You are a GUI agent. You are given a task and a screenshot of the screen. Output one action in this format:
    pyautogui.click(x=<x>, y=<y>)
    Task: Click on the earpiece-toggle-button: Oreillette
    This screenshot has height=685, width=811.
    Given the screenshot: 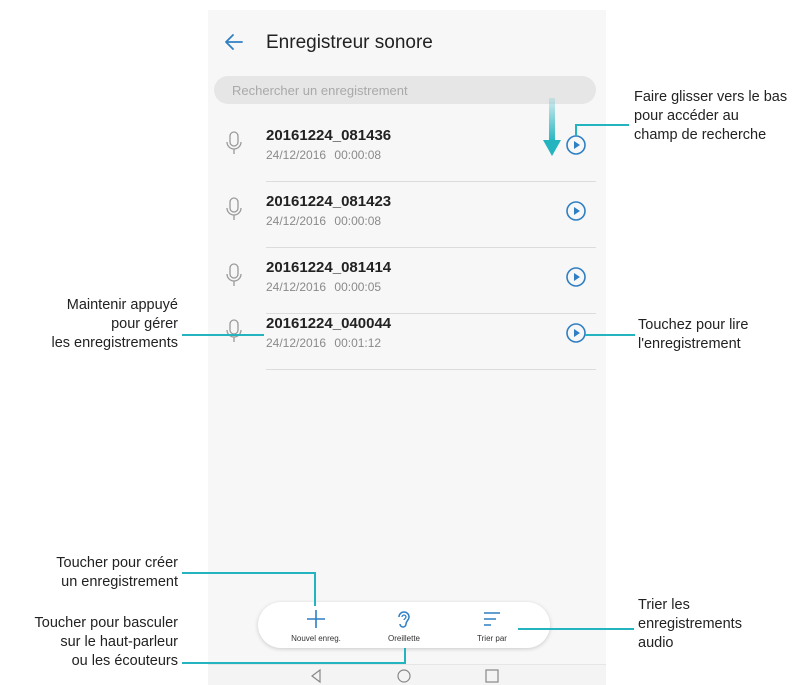 What is the action you would take?
    pyautogui.click(x=404, y=625)
    